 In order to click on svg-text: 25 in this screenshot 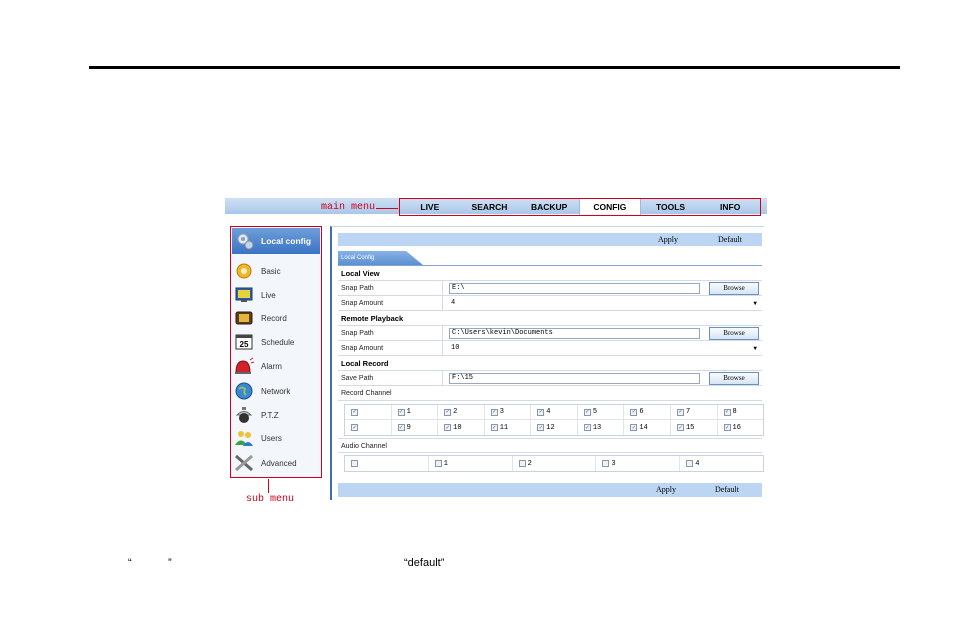, I will do `click(244, 344)`.